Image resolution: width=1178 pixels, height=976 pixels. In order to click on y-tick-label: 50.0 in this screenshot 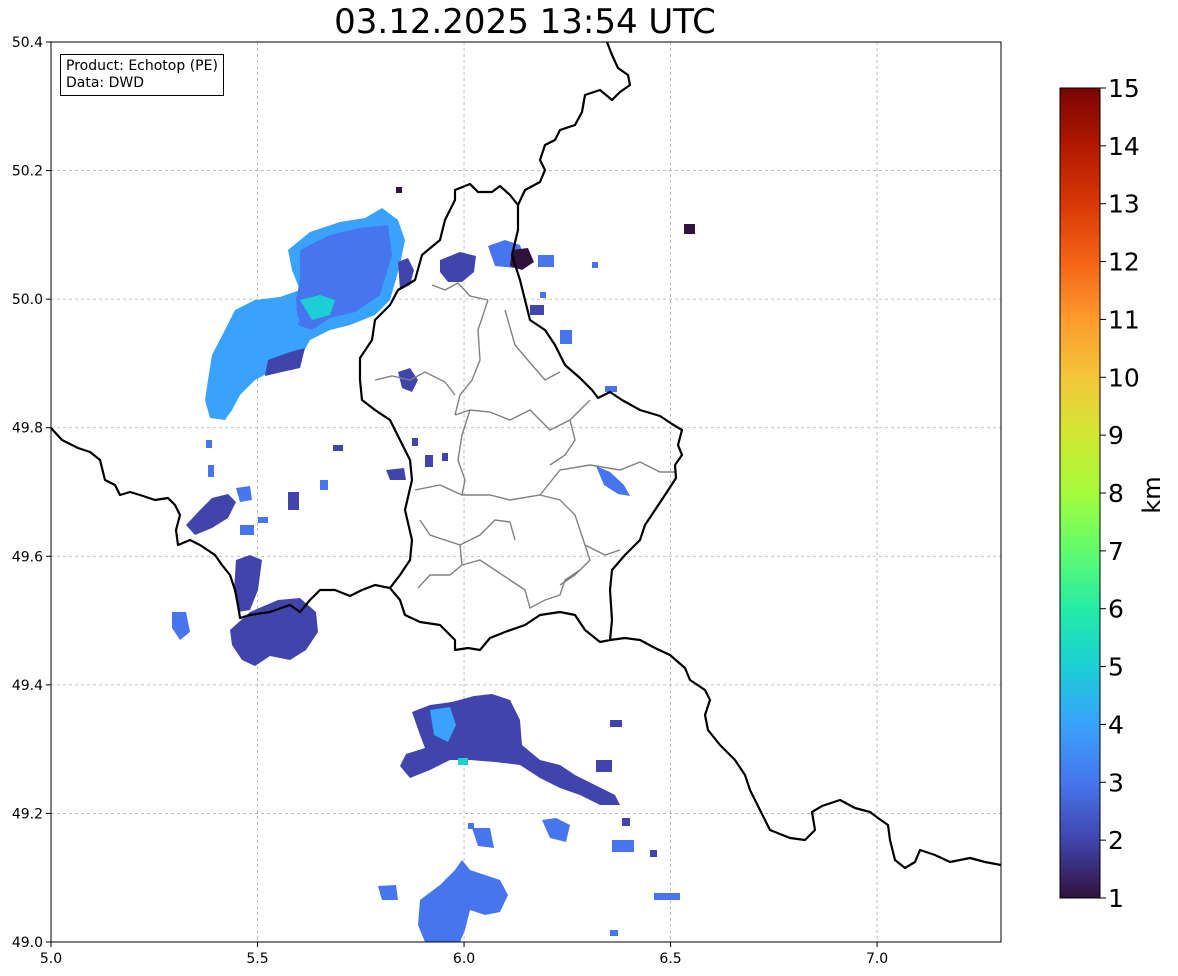, I will do `click(27, 300)`.